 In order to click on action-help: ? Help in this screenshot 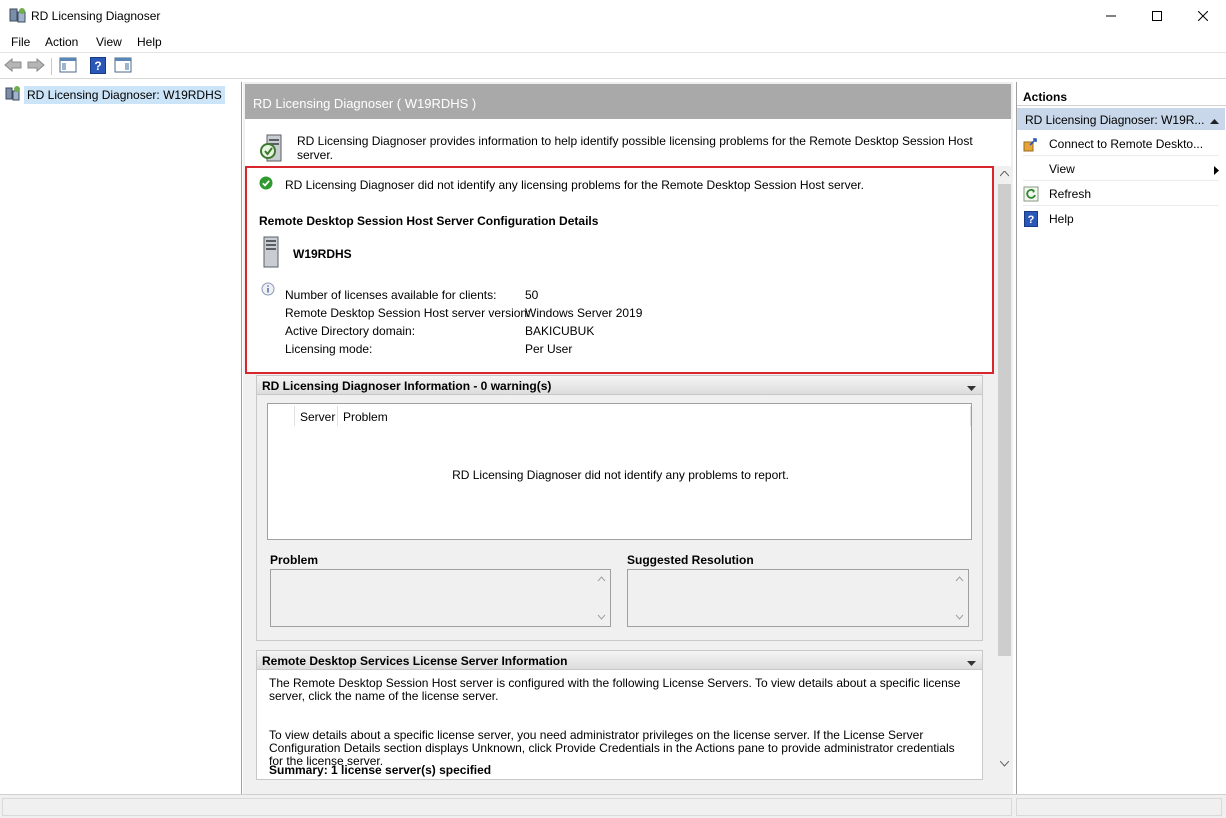, I will do `click(1121, 219)`.